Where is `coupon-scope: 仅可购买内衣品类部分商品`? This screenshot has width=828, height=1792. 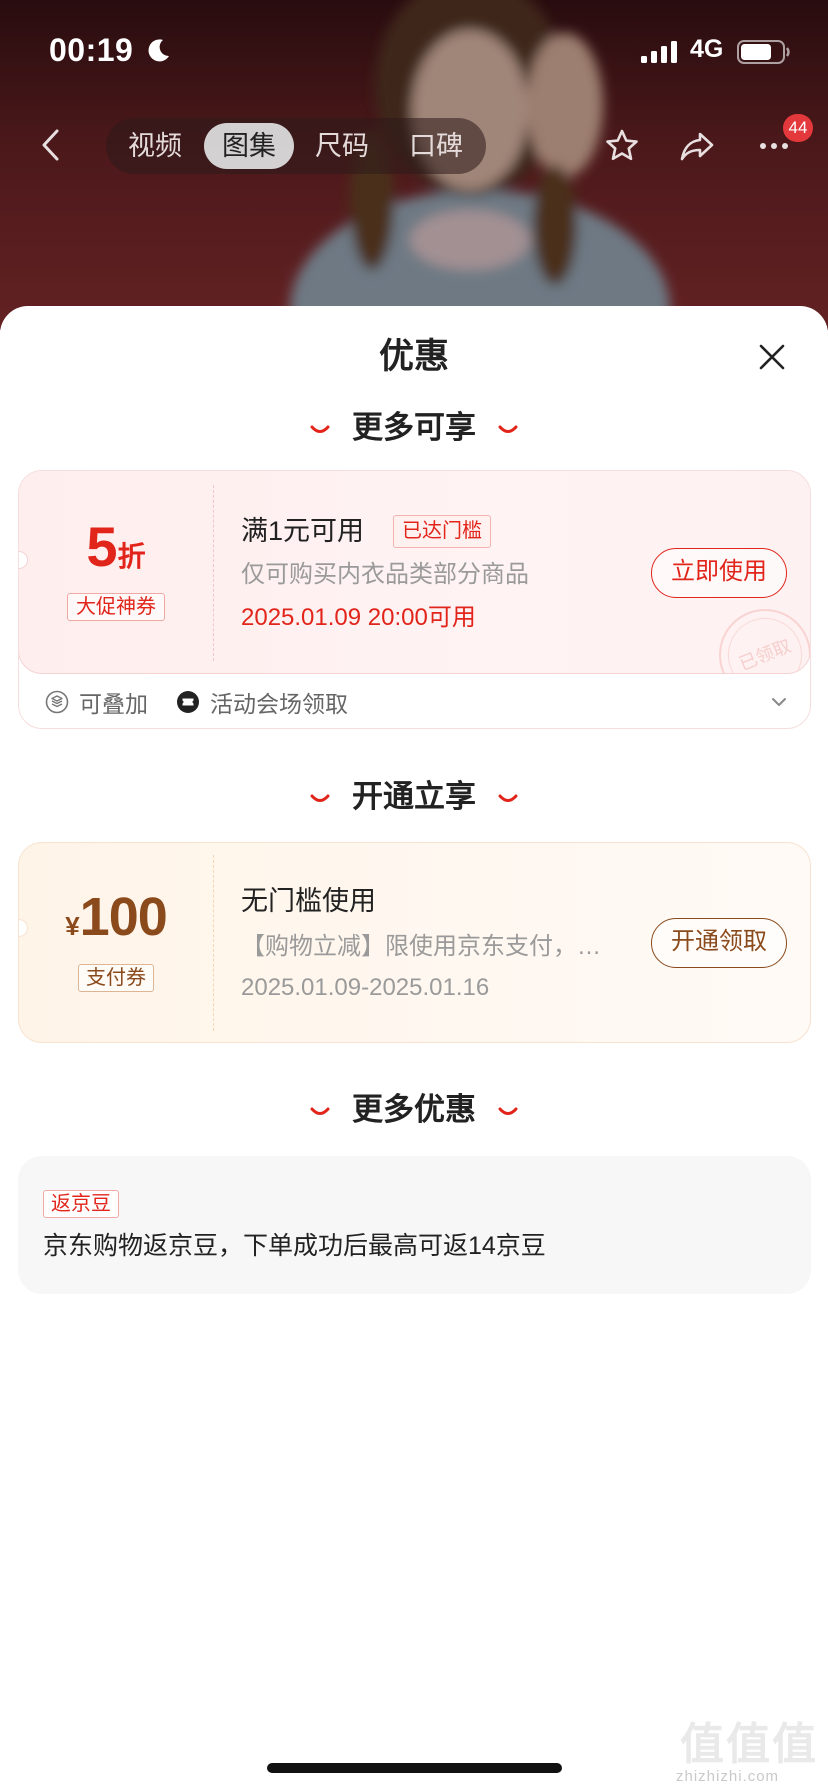
coupon-scope: 仅可购买内衣品类部分商品 is located at coordinates (385, 574).